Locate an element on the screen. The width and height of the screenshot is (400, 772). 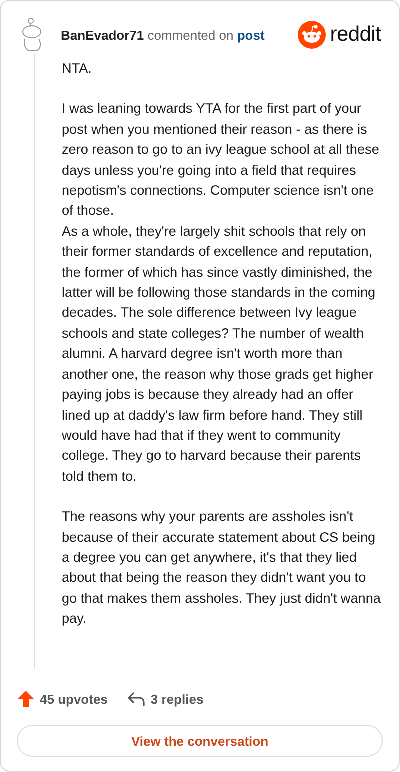
view-conversation-button: View the conversation is located at coordinates (200, 741).